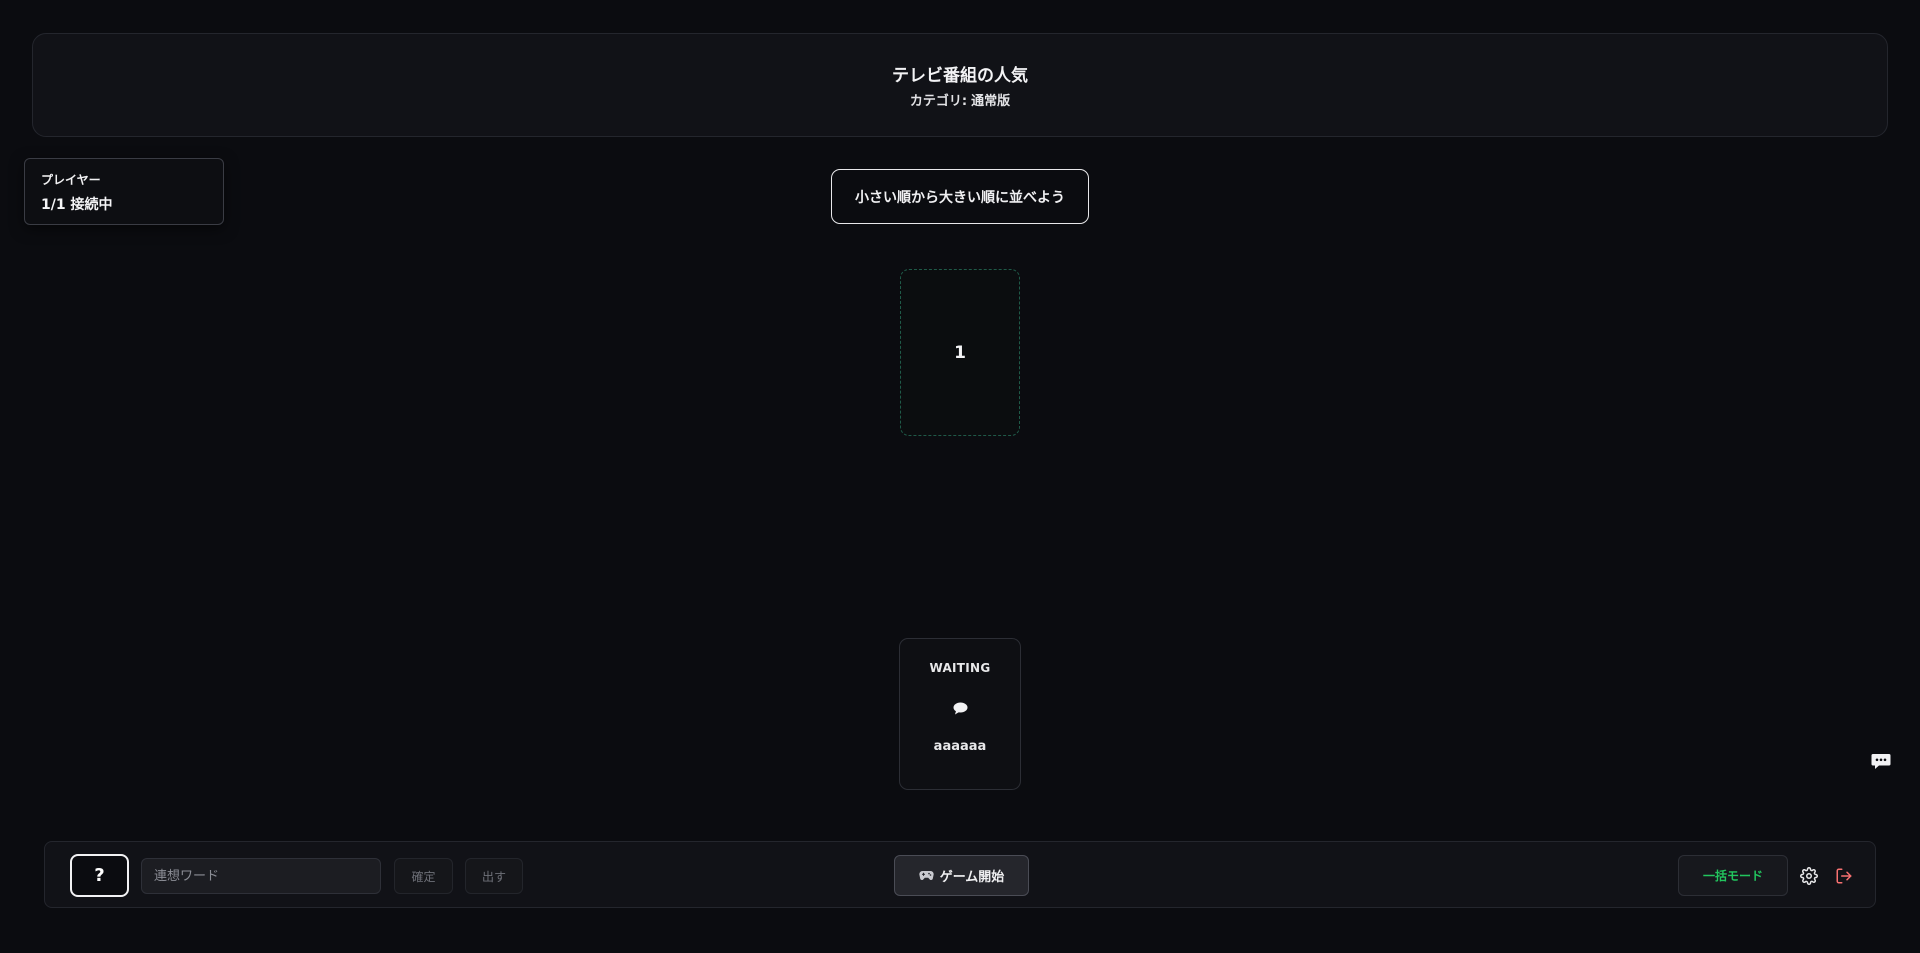 The image size is (1920, 953). I want to click on slot-number: 1, so click(960, 352).